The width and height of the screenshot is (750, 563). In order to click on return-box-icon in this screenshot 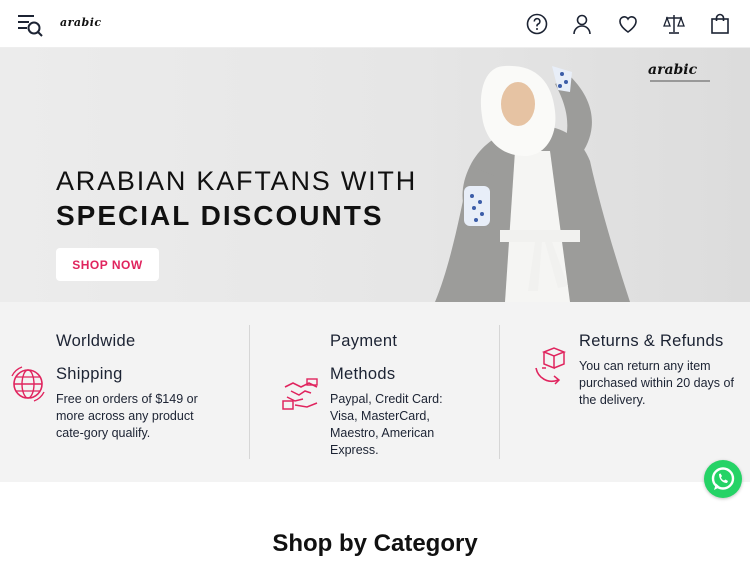, I will do `click(551, 366)`.